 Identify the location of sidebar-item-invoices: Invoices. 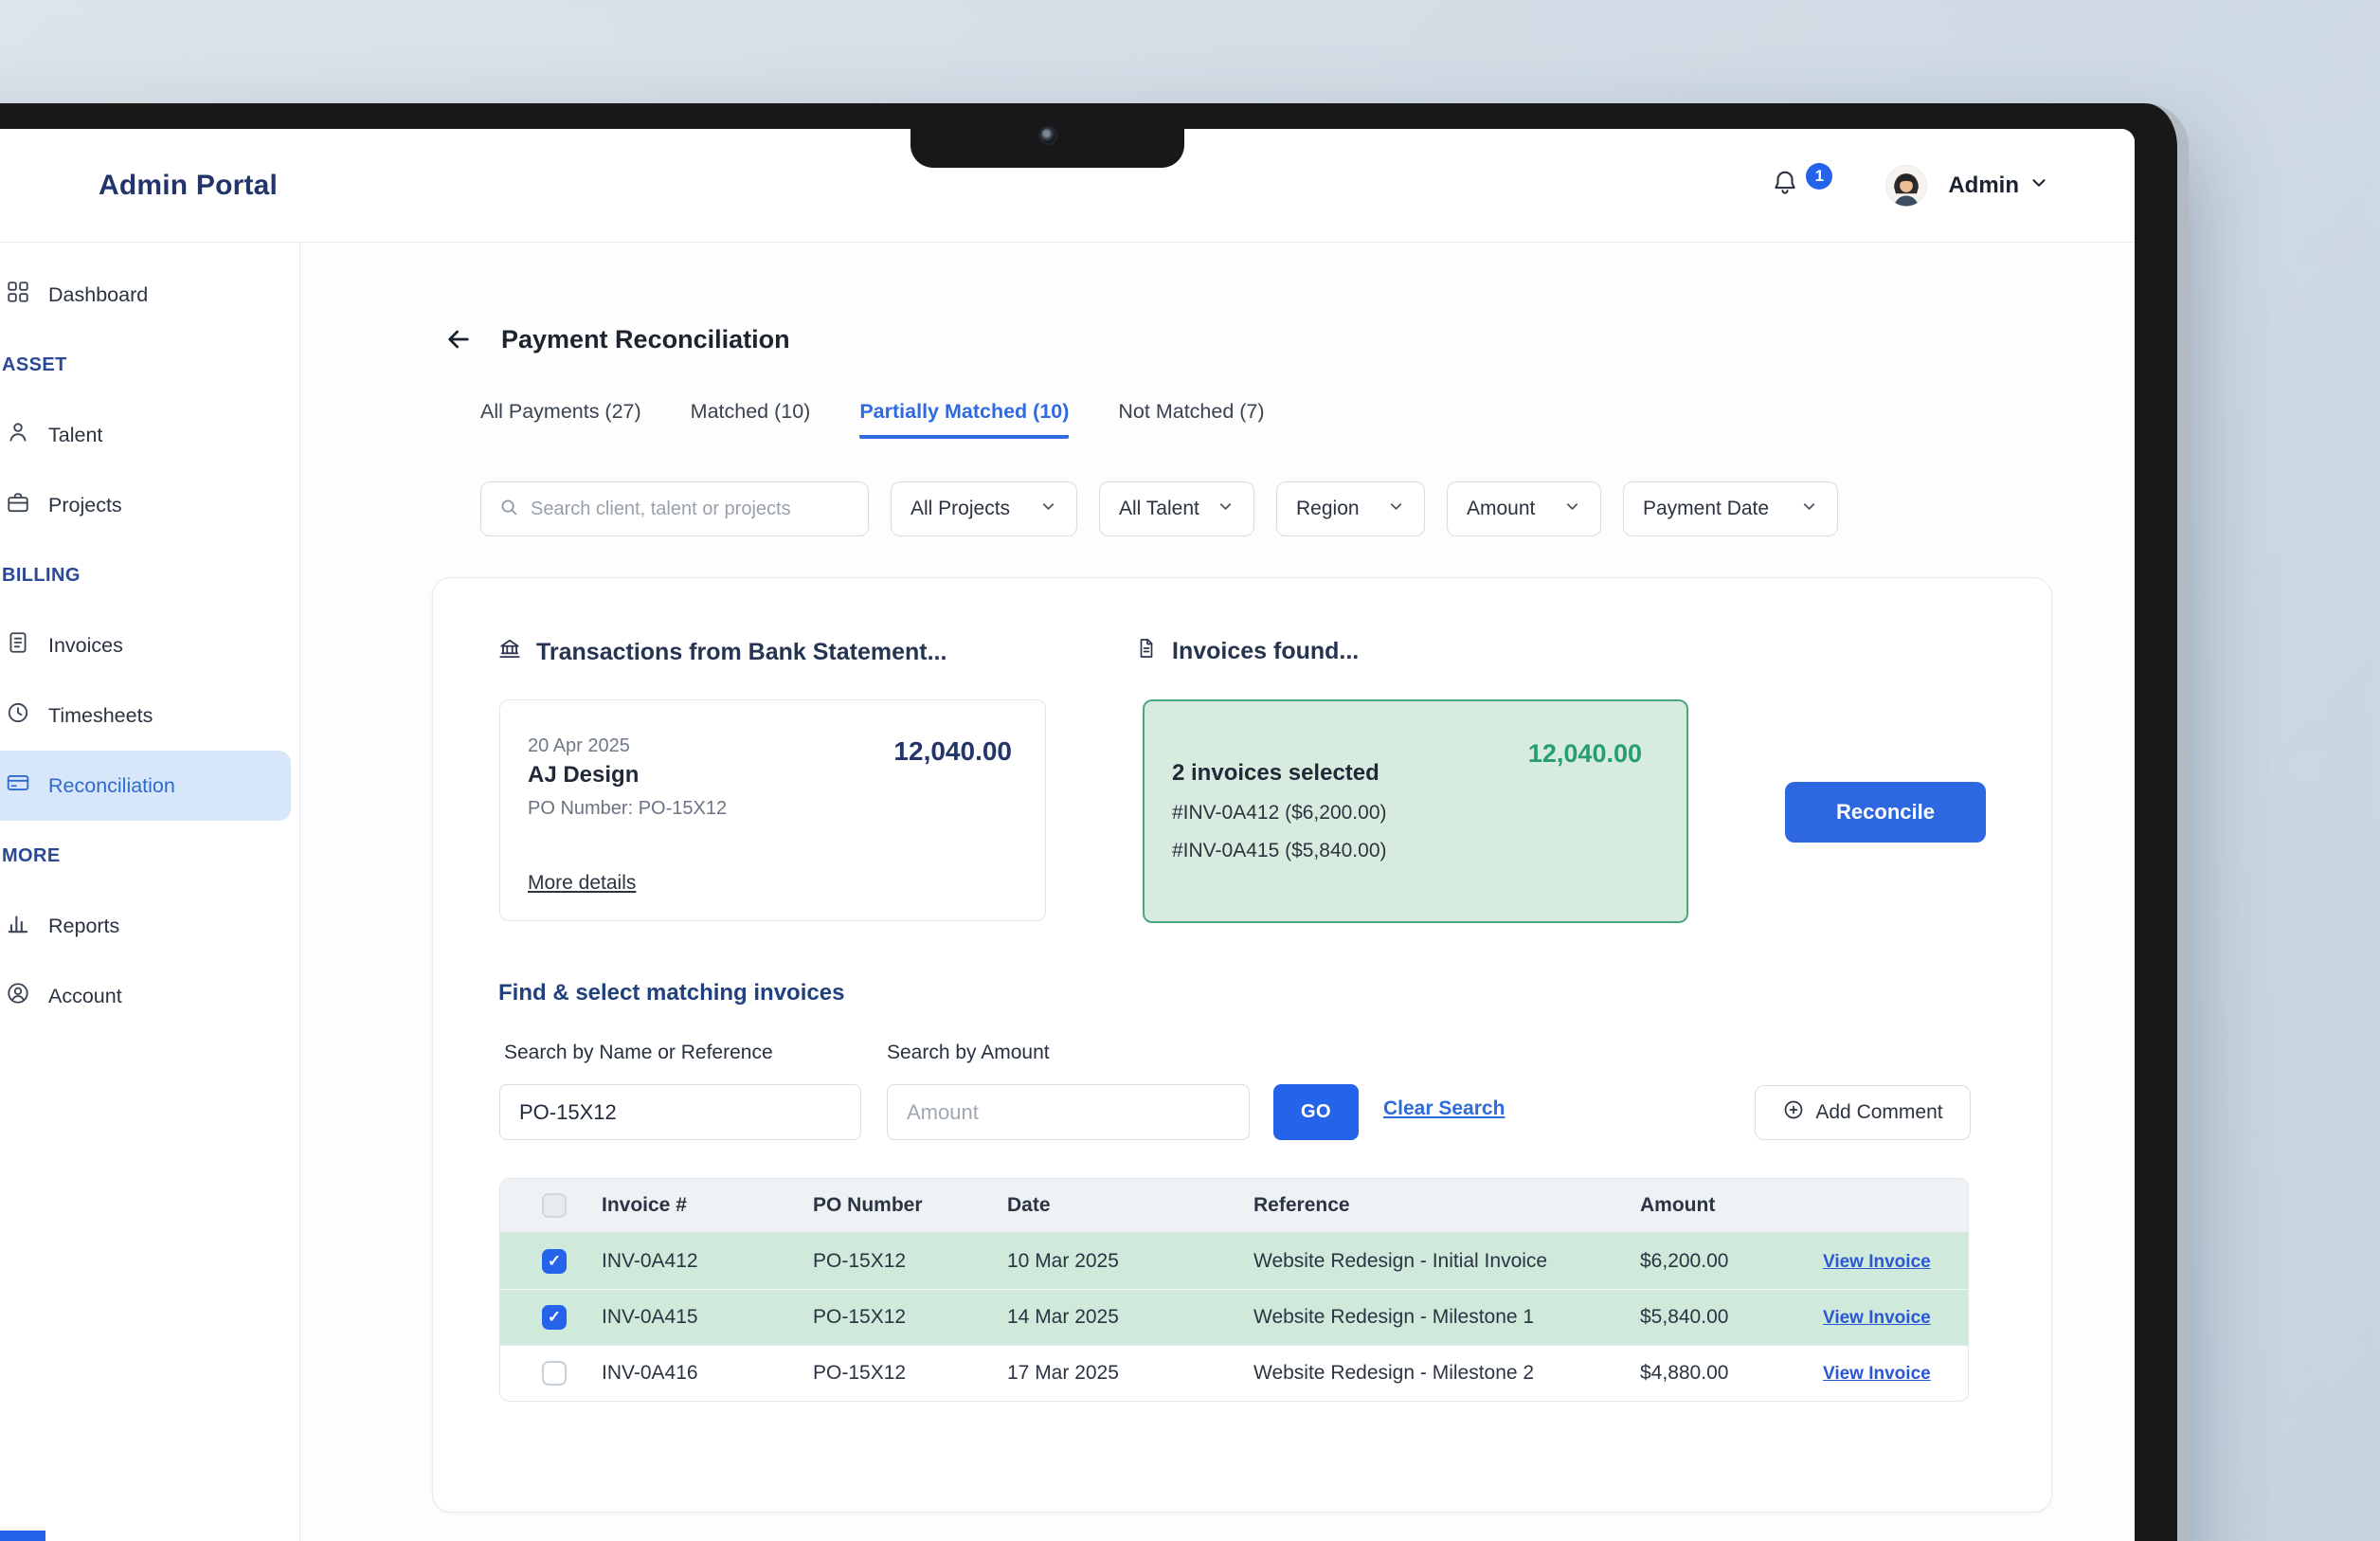
(149, 645).